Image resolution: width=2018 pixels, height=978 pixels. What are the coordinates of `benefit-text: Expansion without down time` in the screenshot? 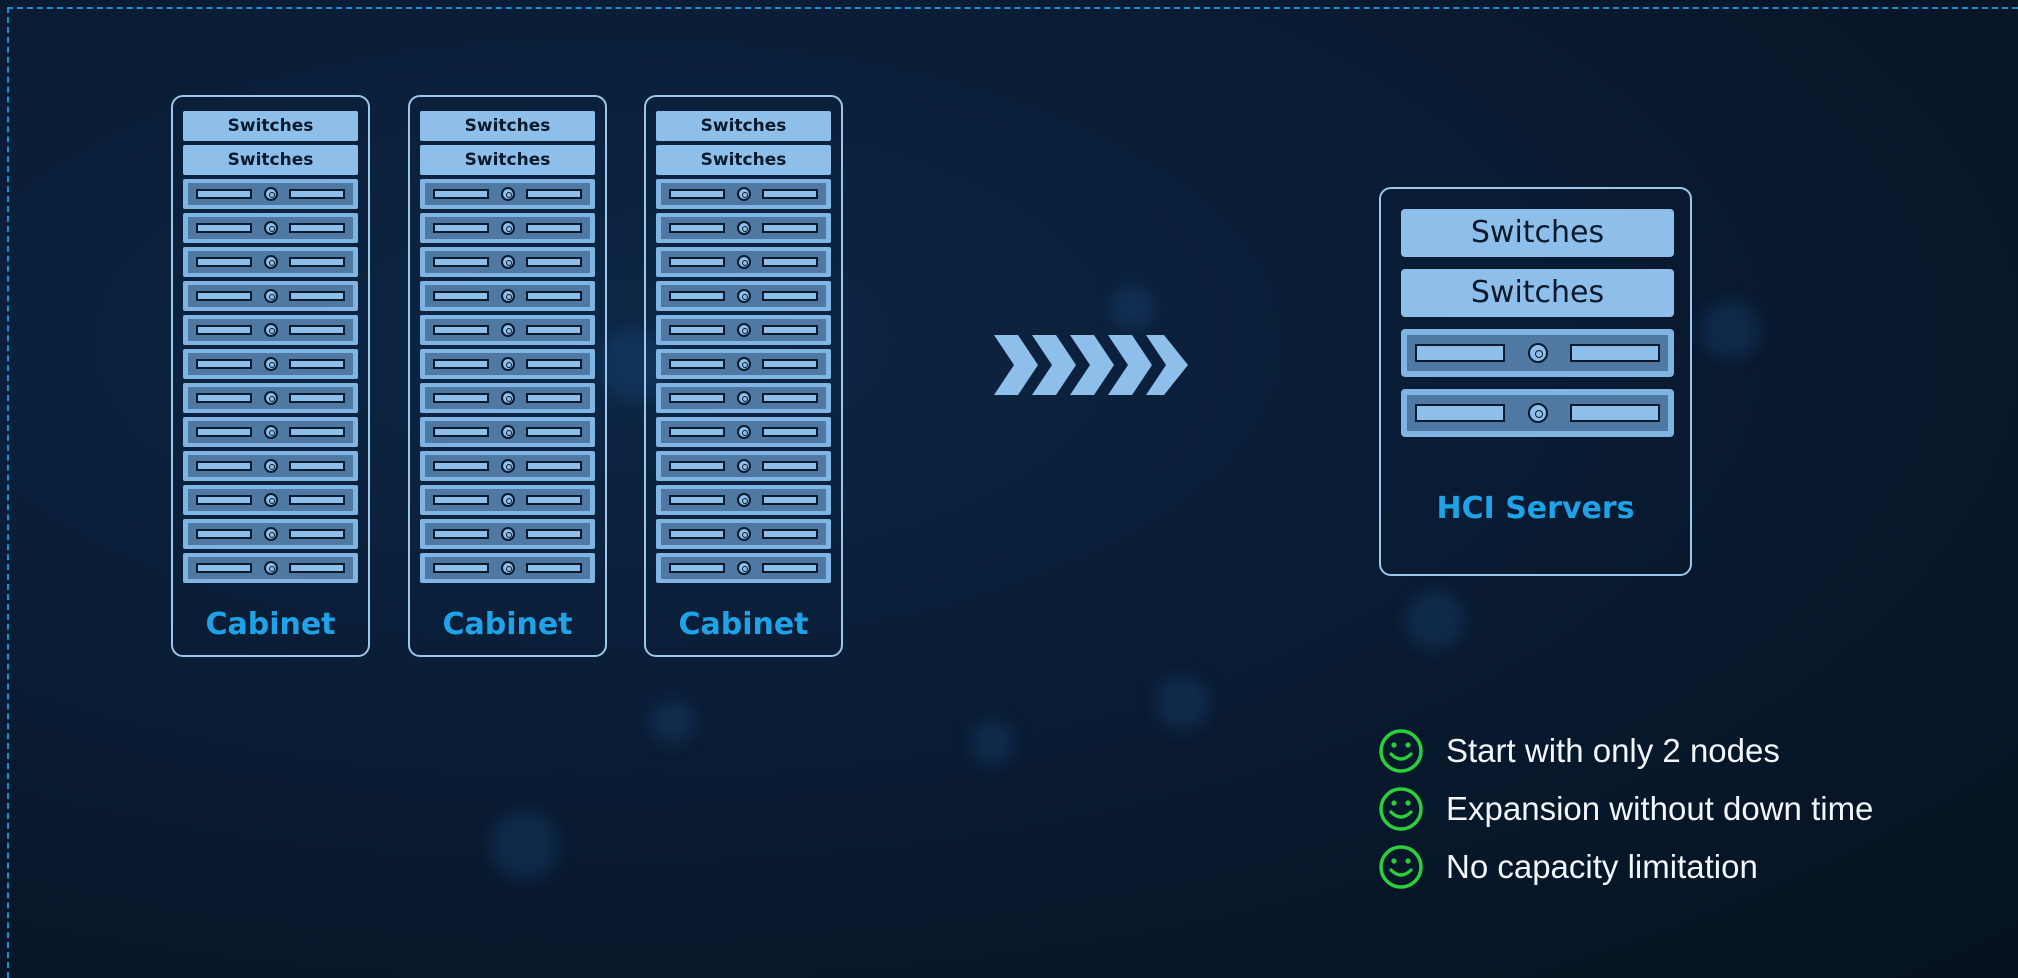 It's located at (1660, 808).